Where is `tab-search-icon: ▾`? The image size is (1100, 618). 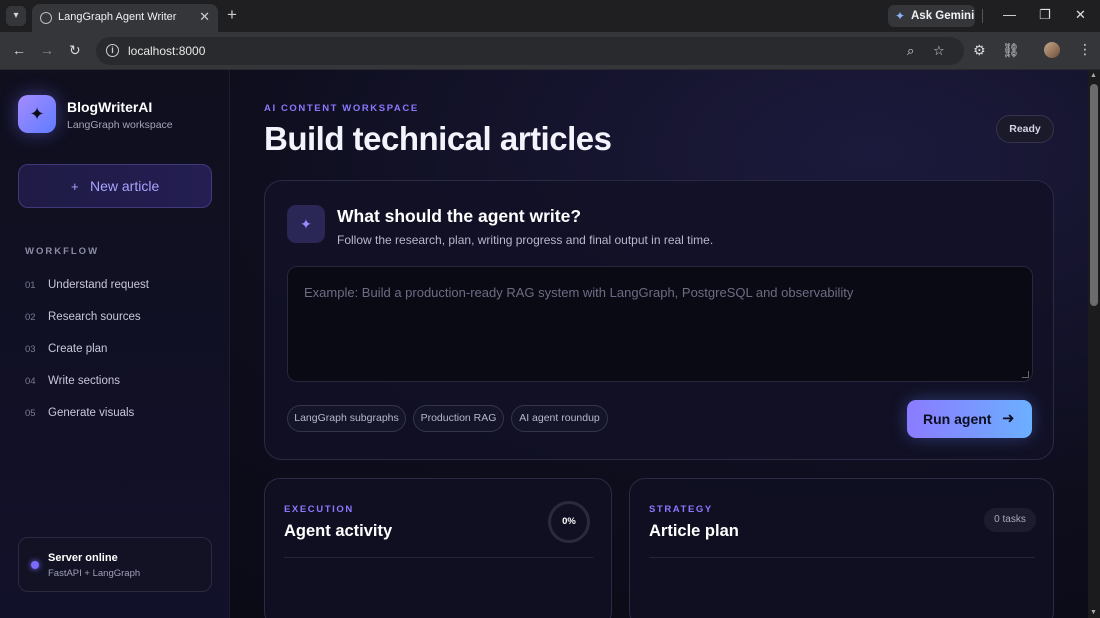
tab-search-icon: ▾ is located at coordinates (16, 16).